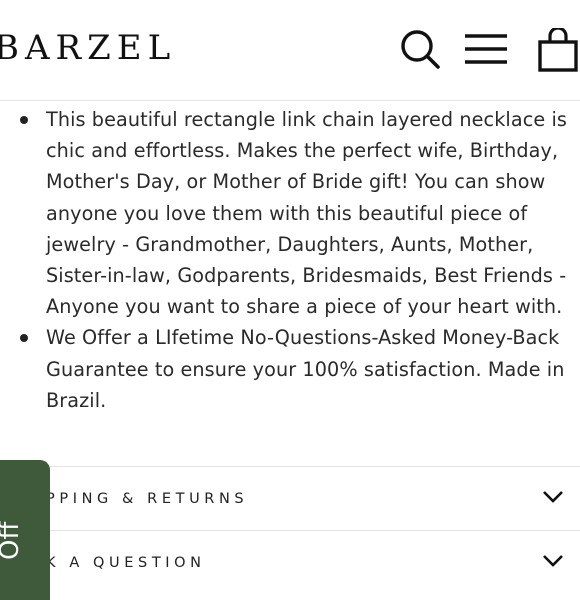  I want to click on accordion-shipping-returns: PPING & RETURNS, so click(290, 498).